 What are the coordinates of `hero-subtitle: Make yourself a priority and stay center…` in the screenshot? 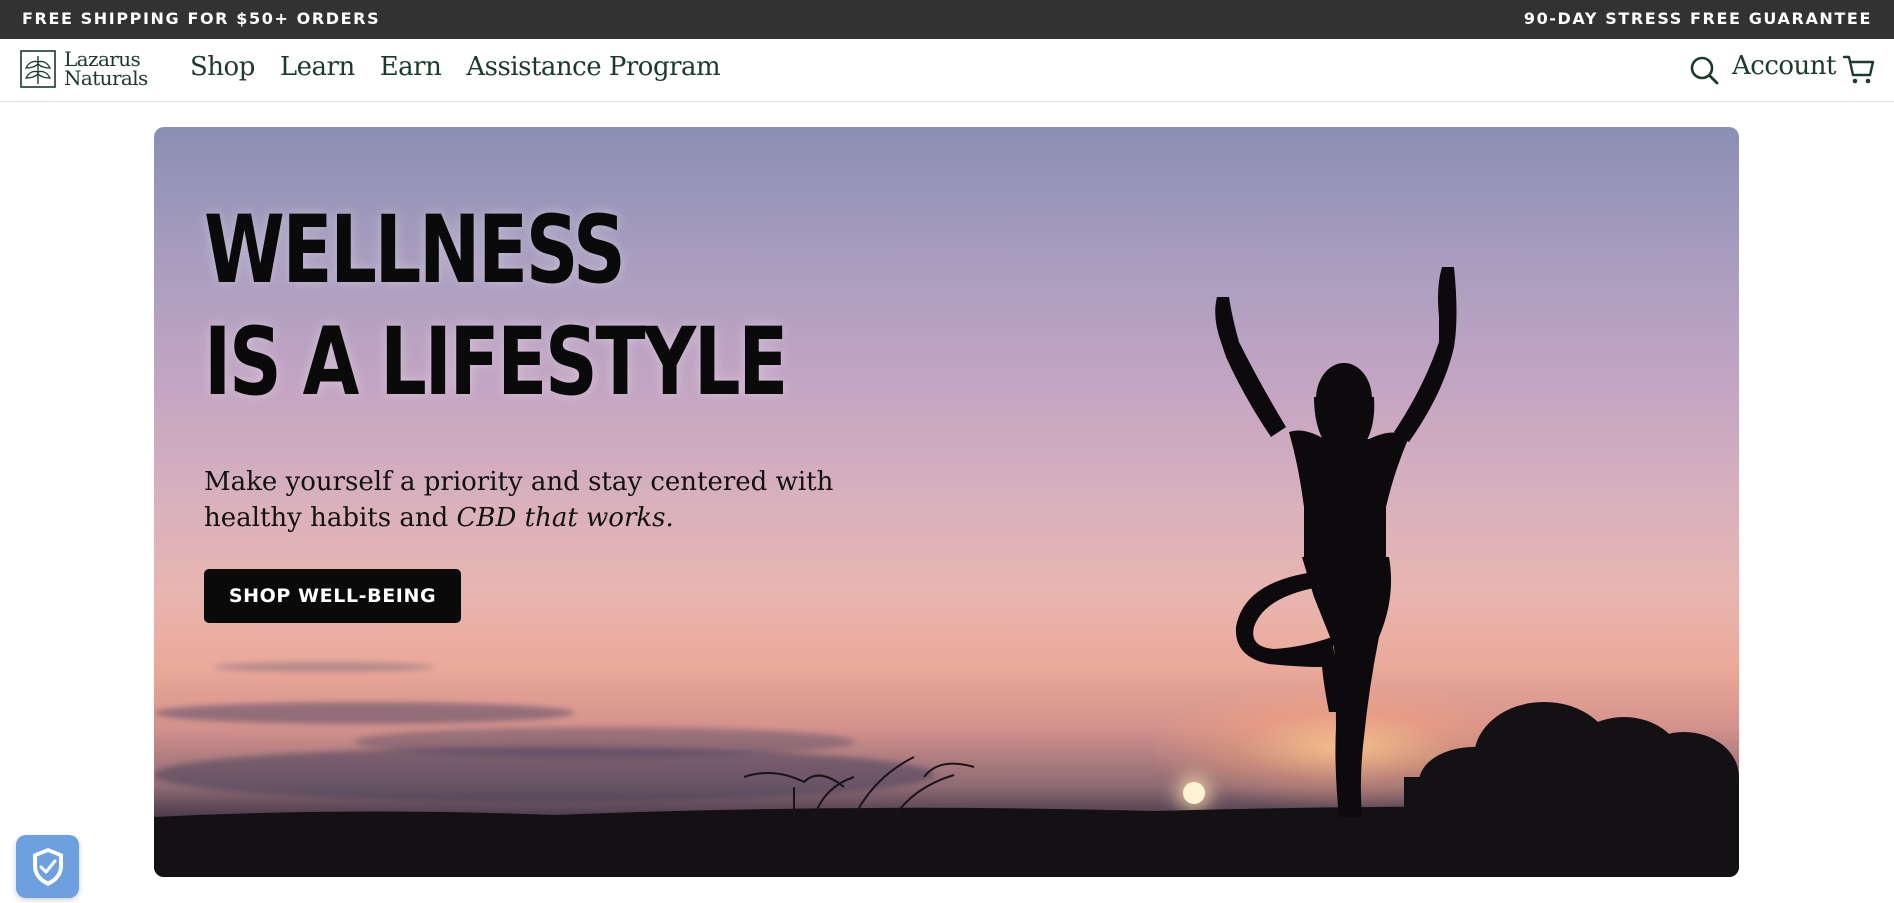 It's located at (544, 500).